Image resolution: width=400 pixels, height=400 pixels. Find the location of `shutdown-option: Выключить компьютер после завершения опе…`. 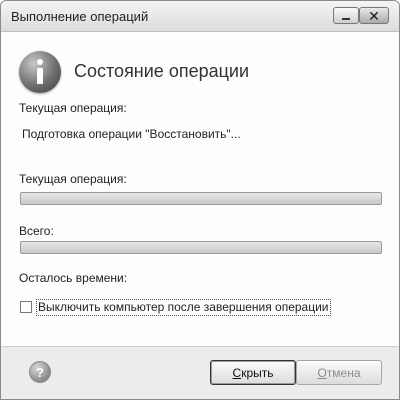

shutdown-option: Выключить компьютер после завершения опе… is located at coordinates (175, 307).